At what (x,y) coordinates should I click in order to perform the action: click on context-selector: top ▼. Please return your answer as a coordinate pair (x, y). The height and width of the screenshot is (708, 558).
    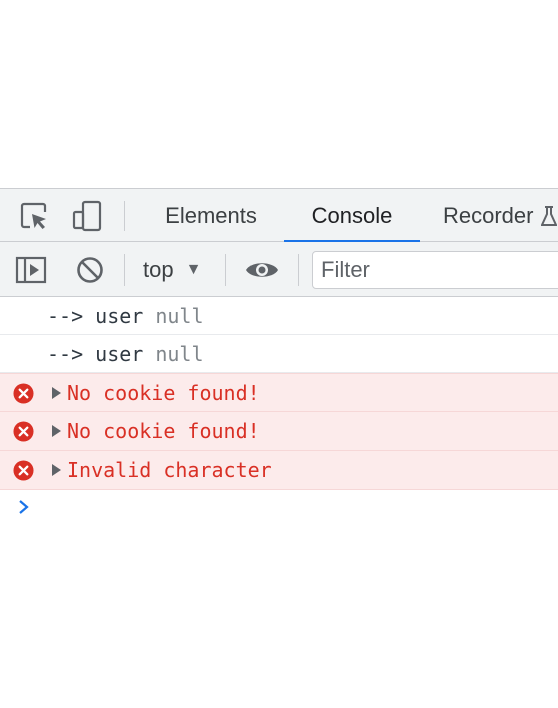
    Looking at the image, I should click on (172, 269).